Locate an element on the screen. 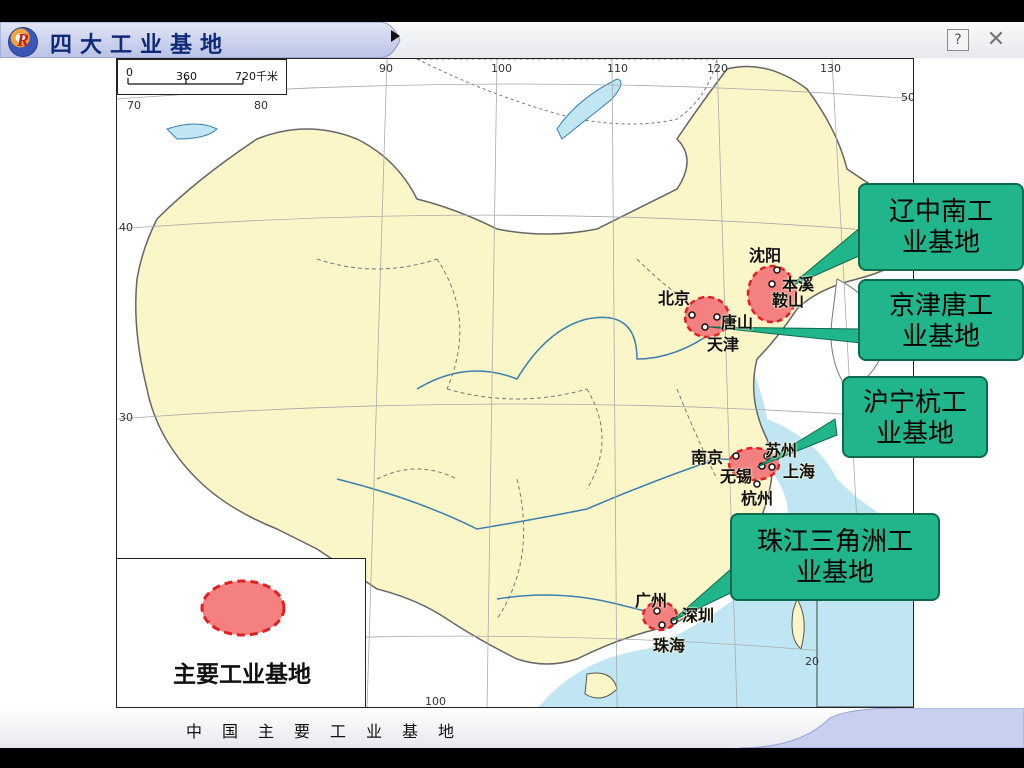  longitude-label: 120 is located at coordinates (717, 68).